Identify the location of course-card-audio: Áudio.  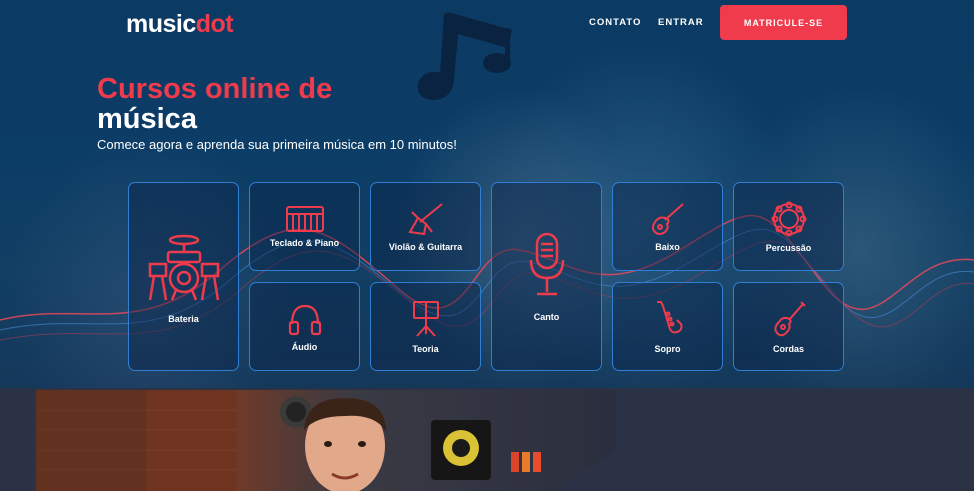
(304, 326).